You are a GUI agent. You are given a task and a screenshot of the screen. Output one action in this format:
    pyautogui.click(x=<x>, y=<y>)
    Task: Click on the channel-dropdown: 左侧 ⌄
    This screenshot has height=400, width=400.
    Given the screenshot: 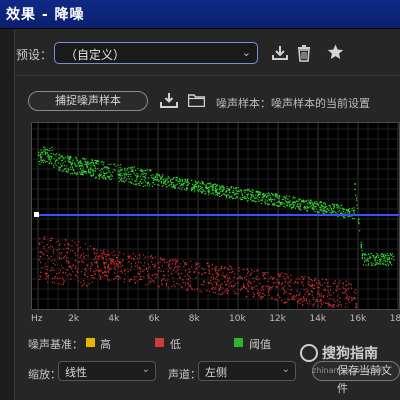 What is the action you would take?
    pyautogui.click(x=247, y=371)
    